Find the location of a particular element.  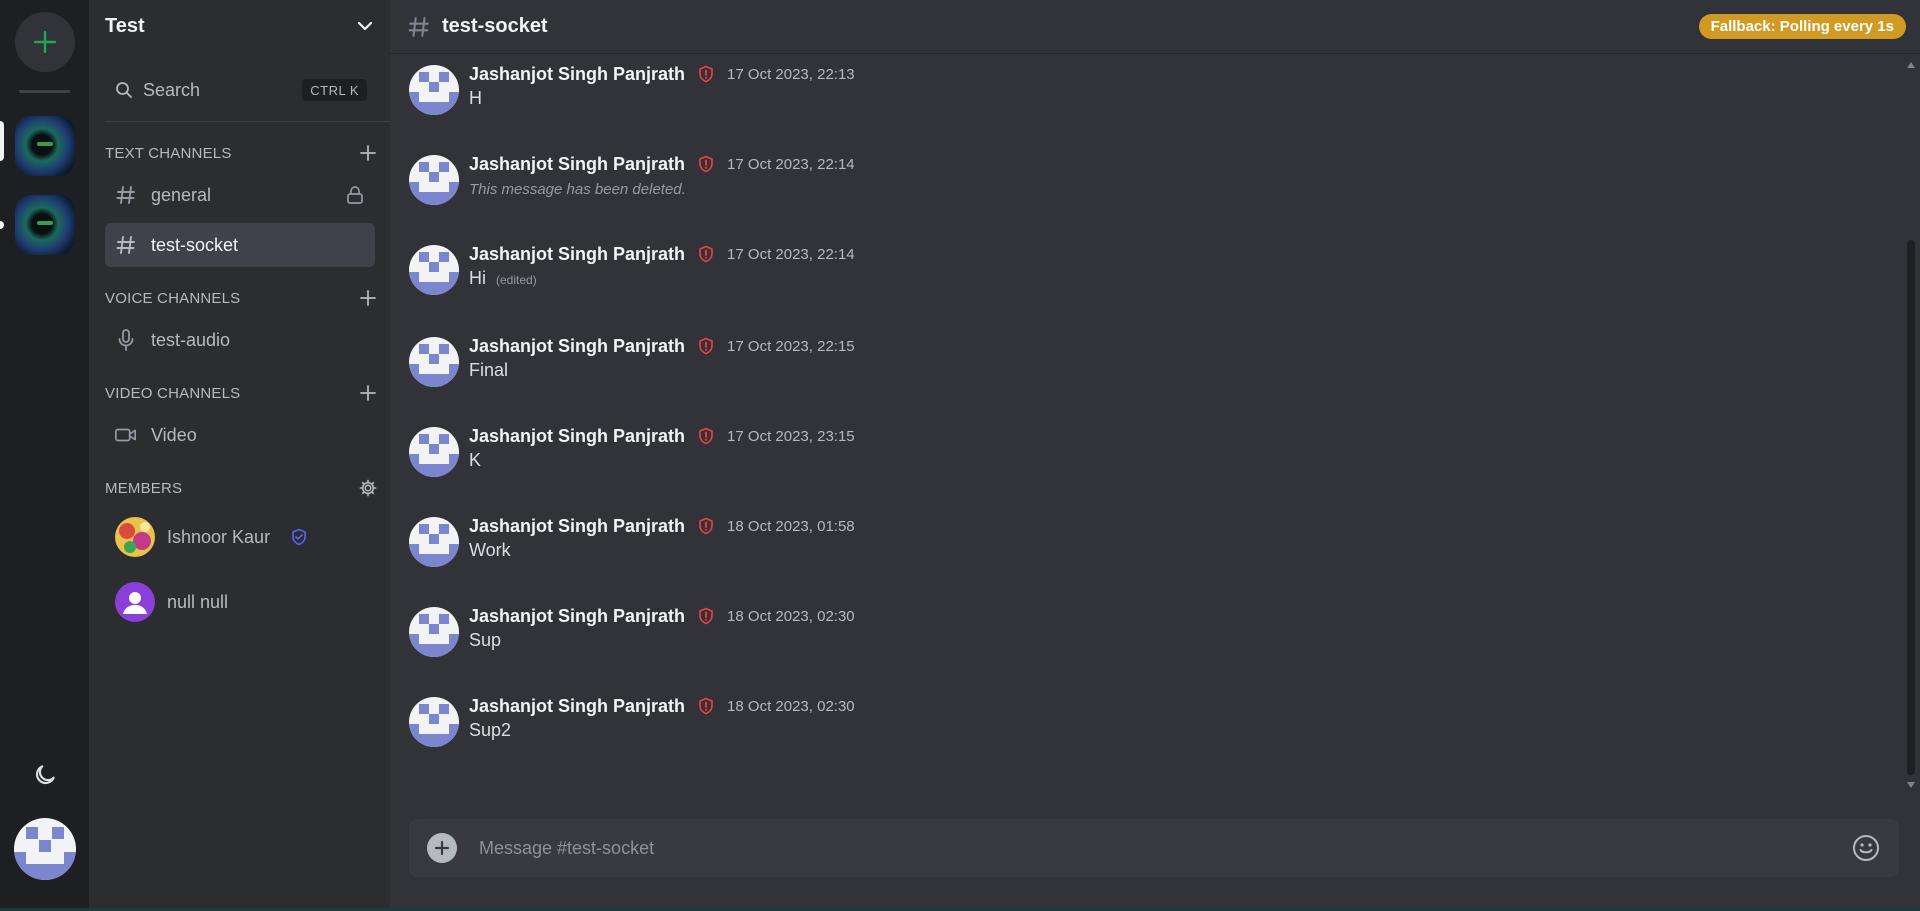

text-channels-category: TEXT CHANNELS is located at coordinates (241, 153).